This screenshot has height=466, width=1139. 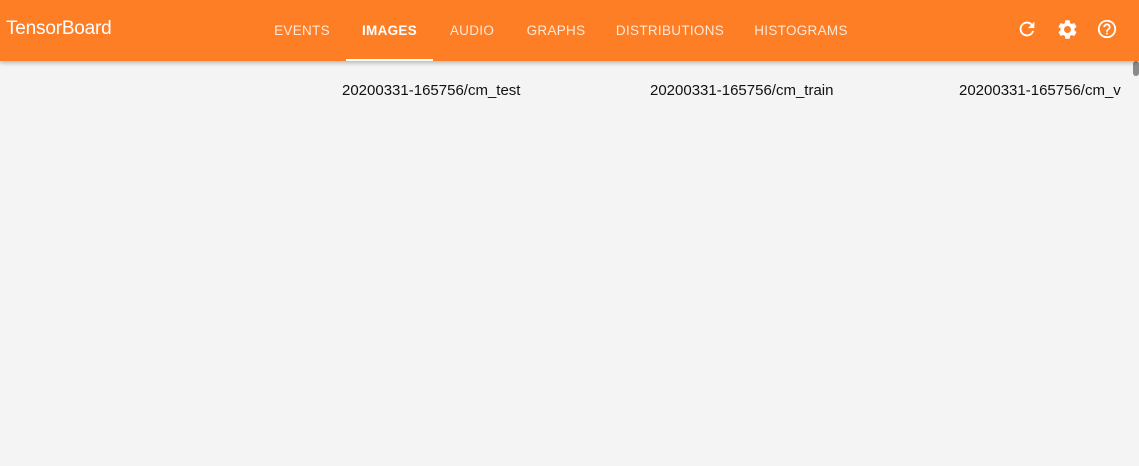 What do you see at coordinates (1040, 90) in the screenshot?
I see `image-card-title-cm-v: 20200331-165756/cm_v` at bounding box center [1040, 90].